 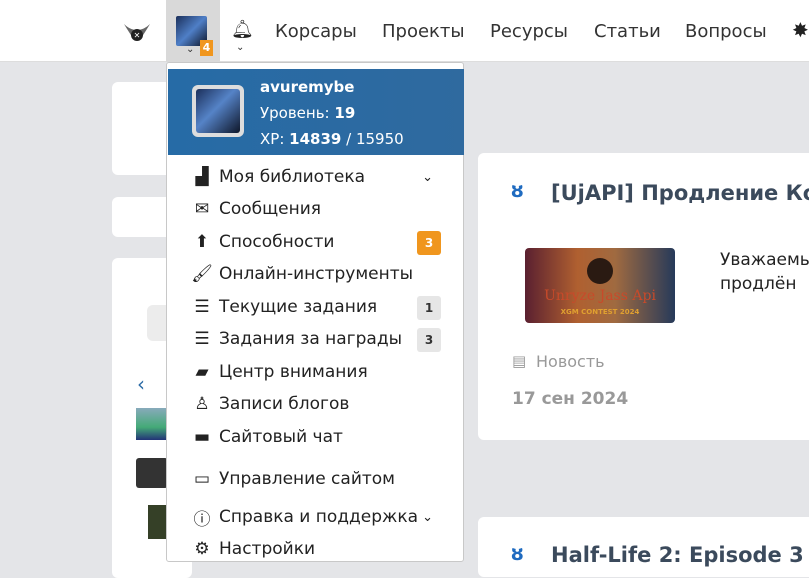 I want to click on menu-item-label: Центр внимания, so click(x=293, y=372).